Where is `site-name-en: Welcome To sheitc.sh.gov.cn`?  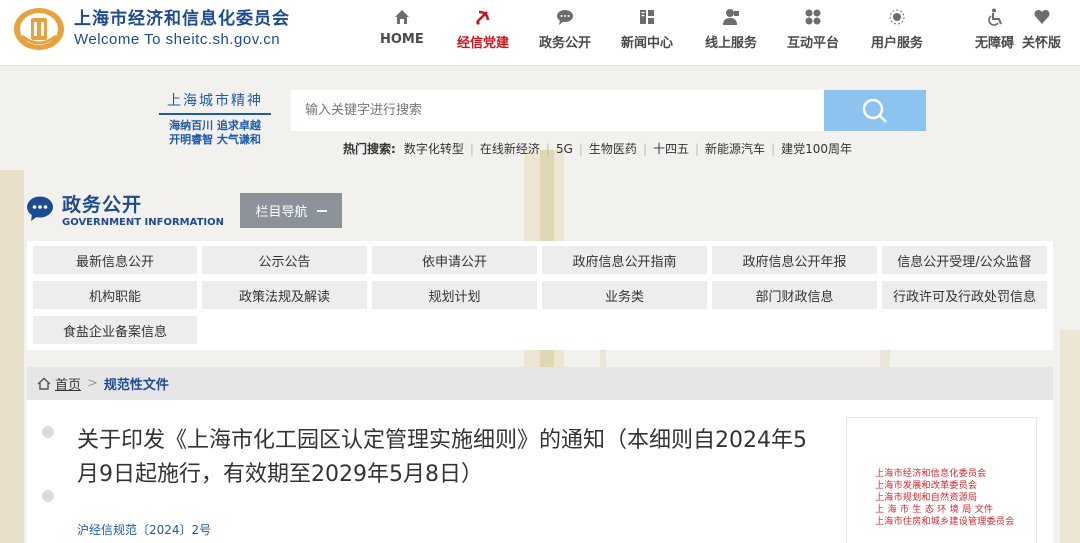 site-name-en: Welcome To sheitc.sh.gov.cn is located at coordinates (177, 39).